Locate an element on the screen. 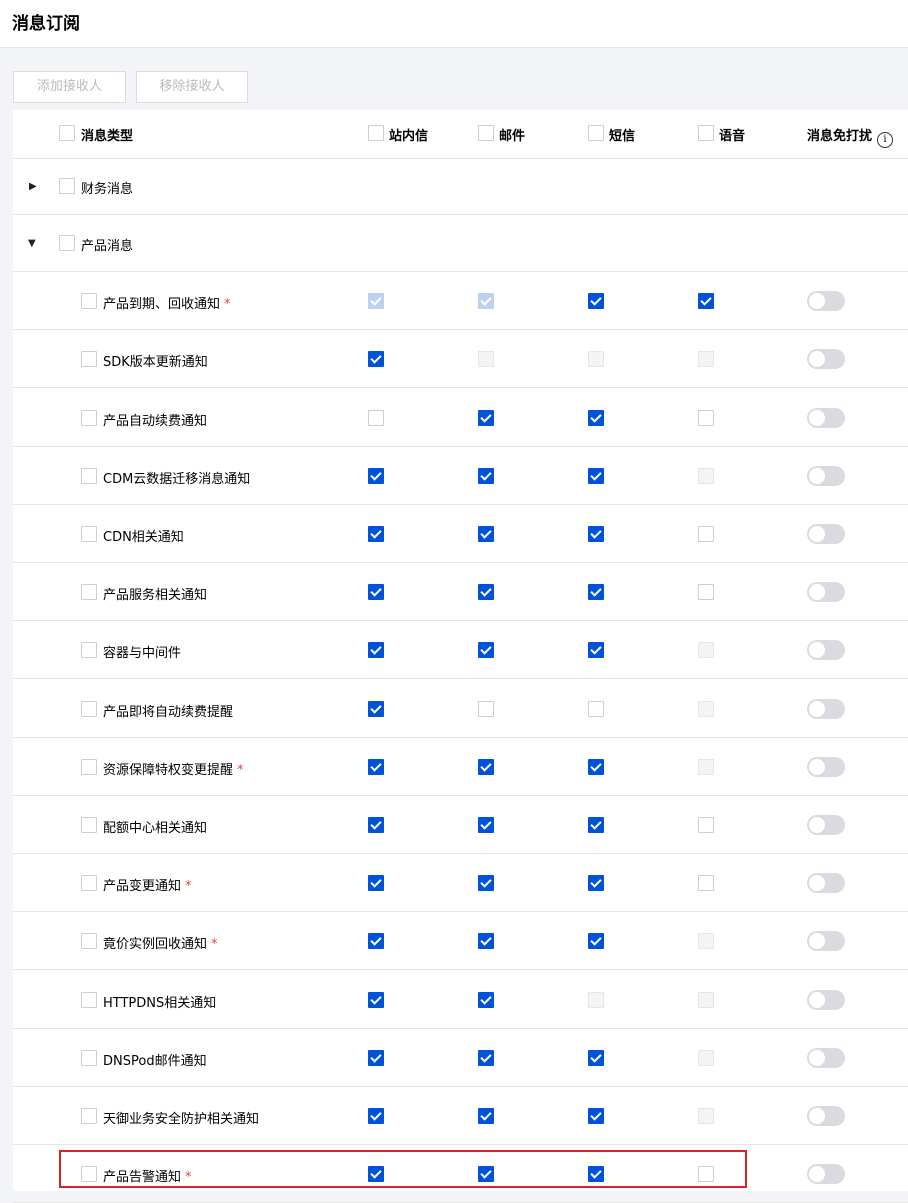 The width and height of the screenshot is (908, 1203). sms-all-checkbox is located at coordinates (596, 133).